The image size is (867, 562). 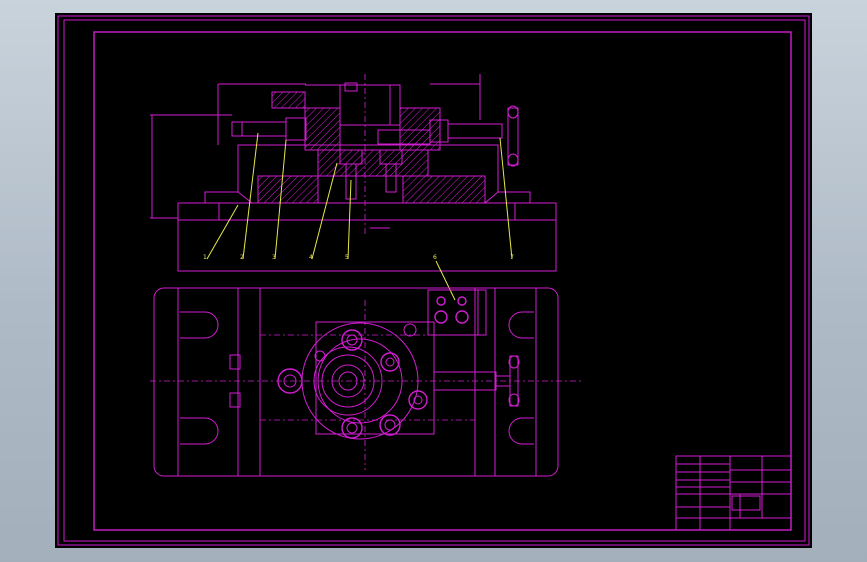 I want to click on u-slot-right-top, so click(x=521, y=325).